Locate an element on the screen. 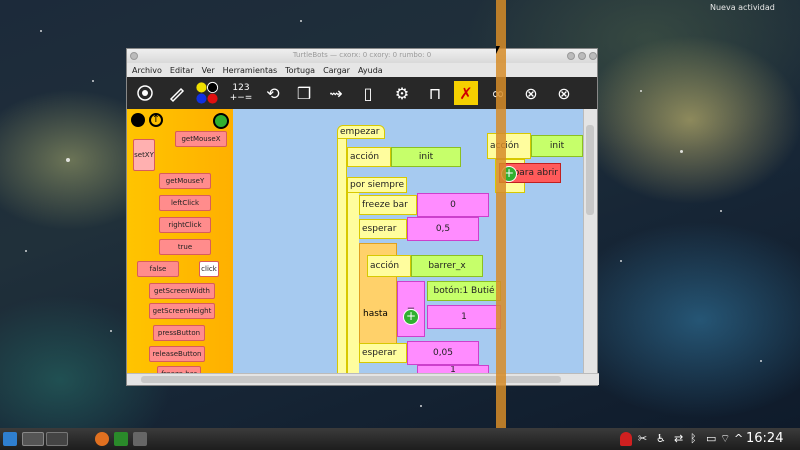 This screenshot has width=800, height=450. close-button is located at coordinates (593, 56).